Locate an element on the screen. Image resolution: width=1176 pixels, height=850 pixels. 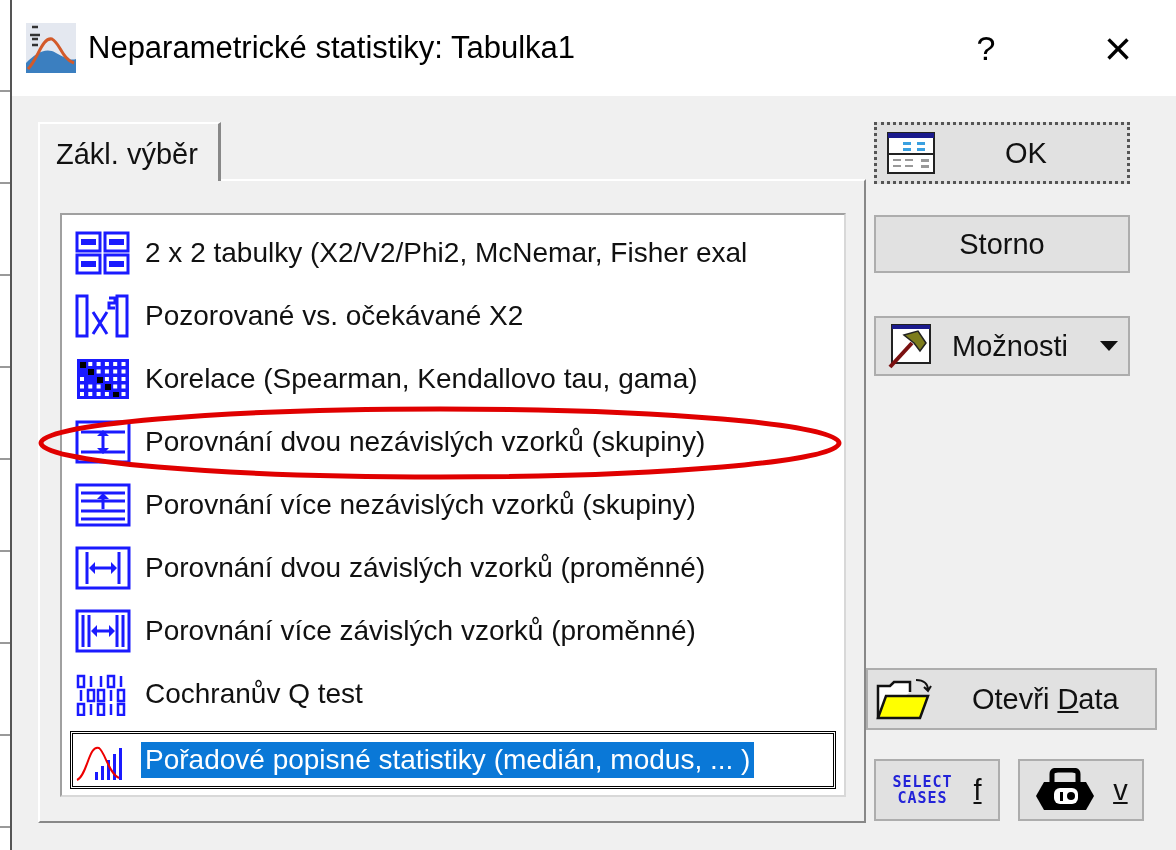
list-item: Porovnání více nezávislých vzorků (skupiny) is located at coordinates (420, 504).